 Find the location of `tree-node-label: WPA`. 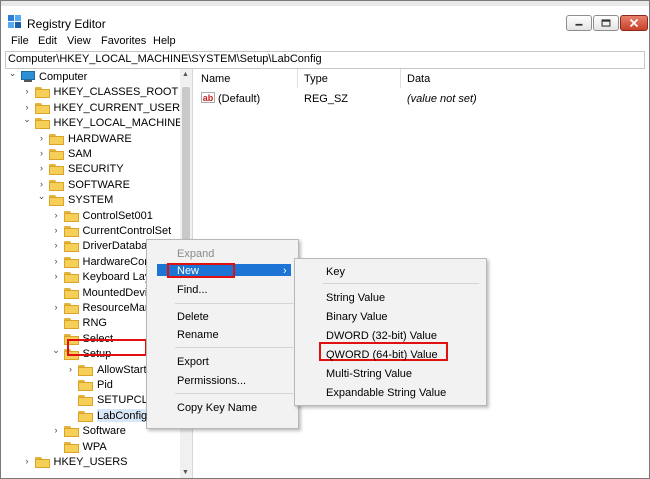

tree-node-label: WPA is located at coordinates (94, 446).